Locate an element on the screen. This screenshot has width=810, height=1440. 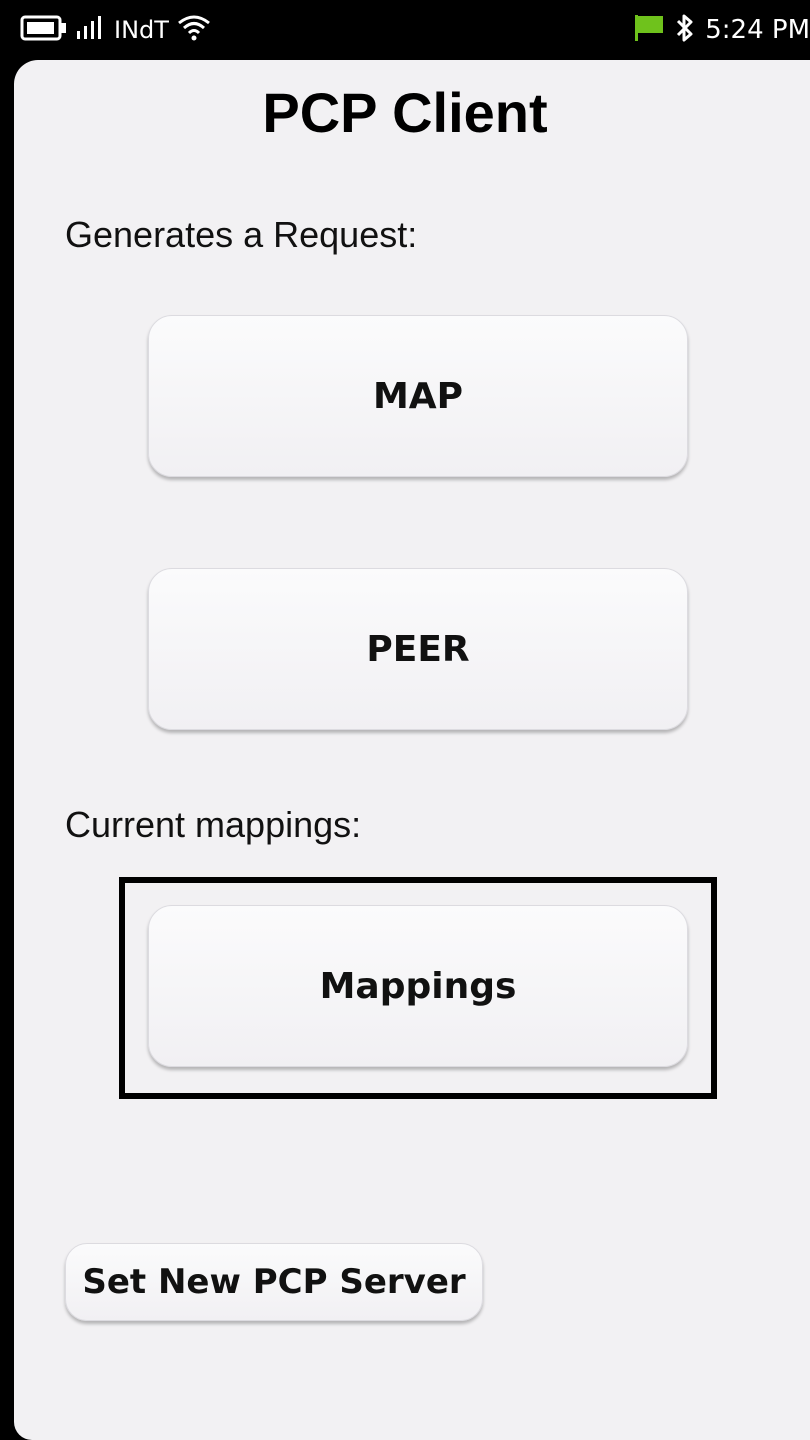
status-bar-right: 5:24 PM is located at coordinates (721, 30).